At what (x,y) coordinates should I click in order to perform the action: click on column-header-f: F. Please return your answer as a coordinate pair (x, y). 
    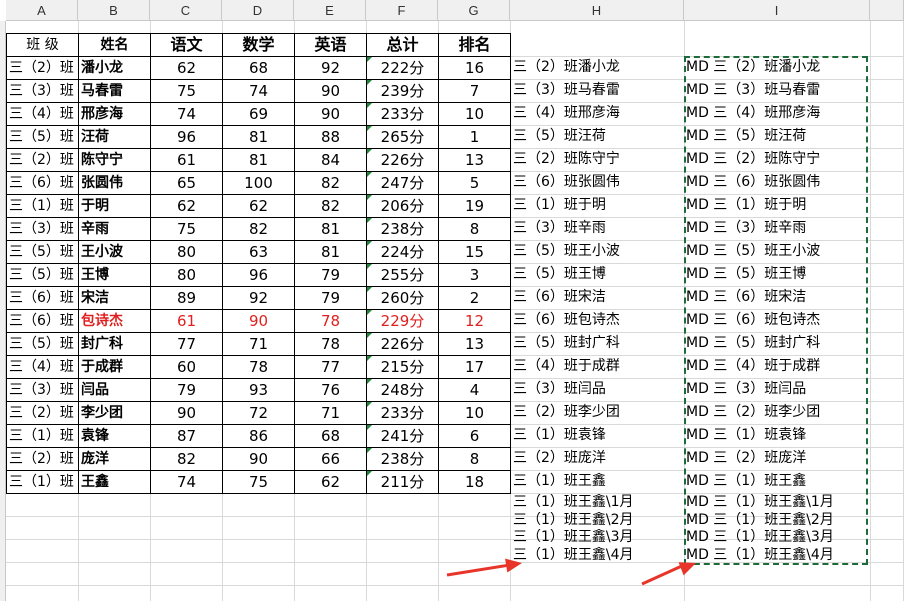
    Looking at the image, I should click on (402, 10).